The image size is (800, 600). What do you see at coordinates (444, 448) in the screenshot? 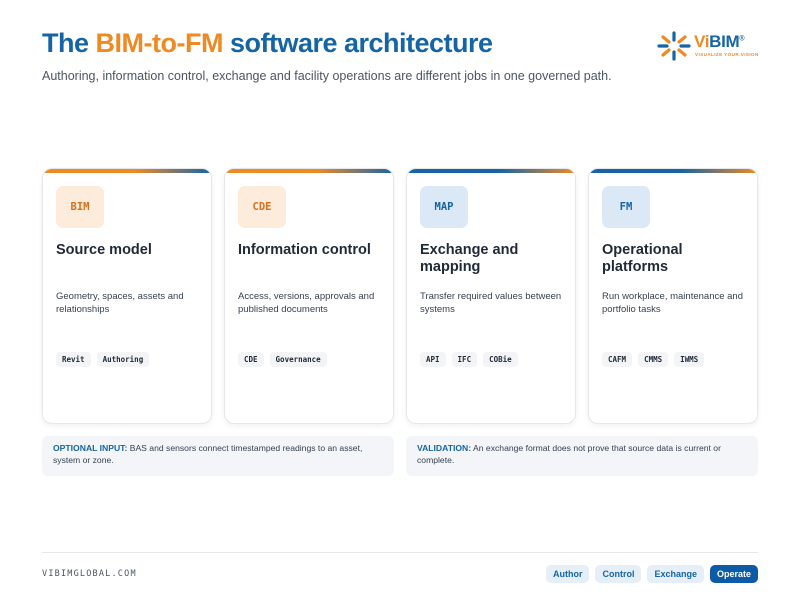
I see `note-label: VALIDATION:` at bounding box center [444, 448].